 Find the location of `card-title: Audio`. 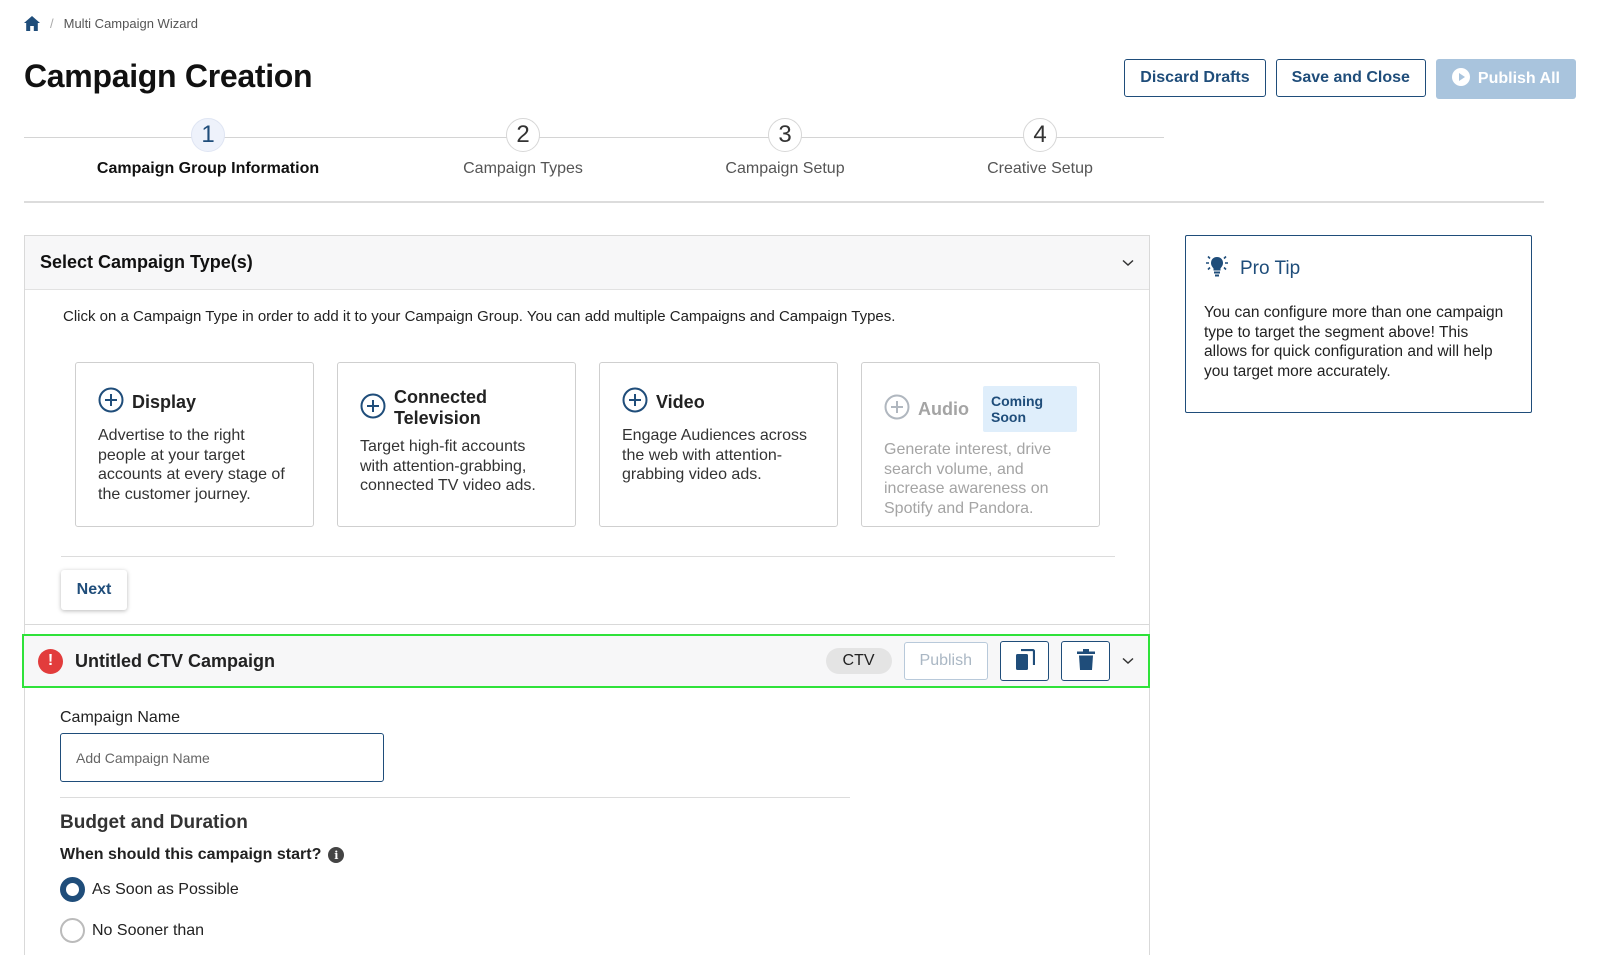

card-title: Audio is located at coordinates (943, 408).